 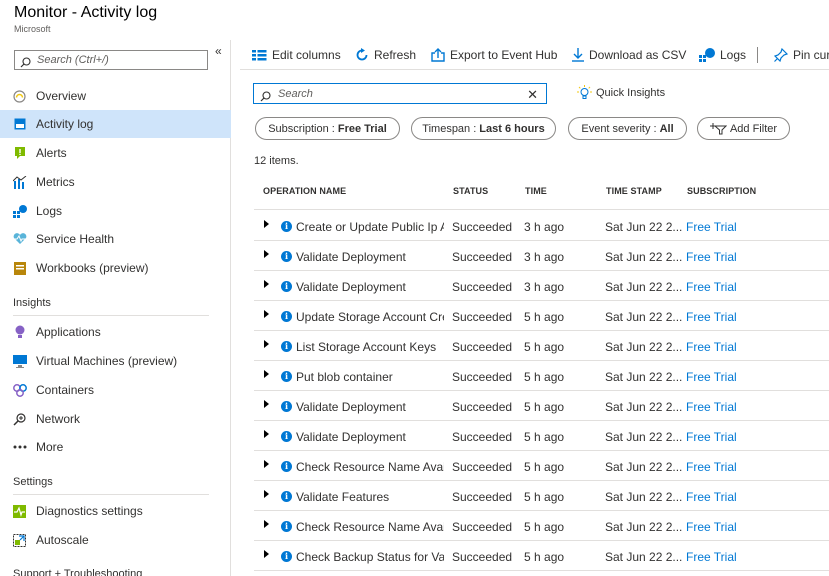 I want to click on export-to-event-hub-button: Export to Event Hub, so click(x=494, y=55).